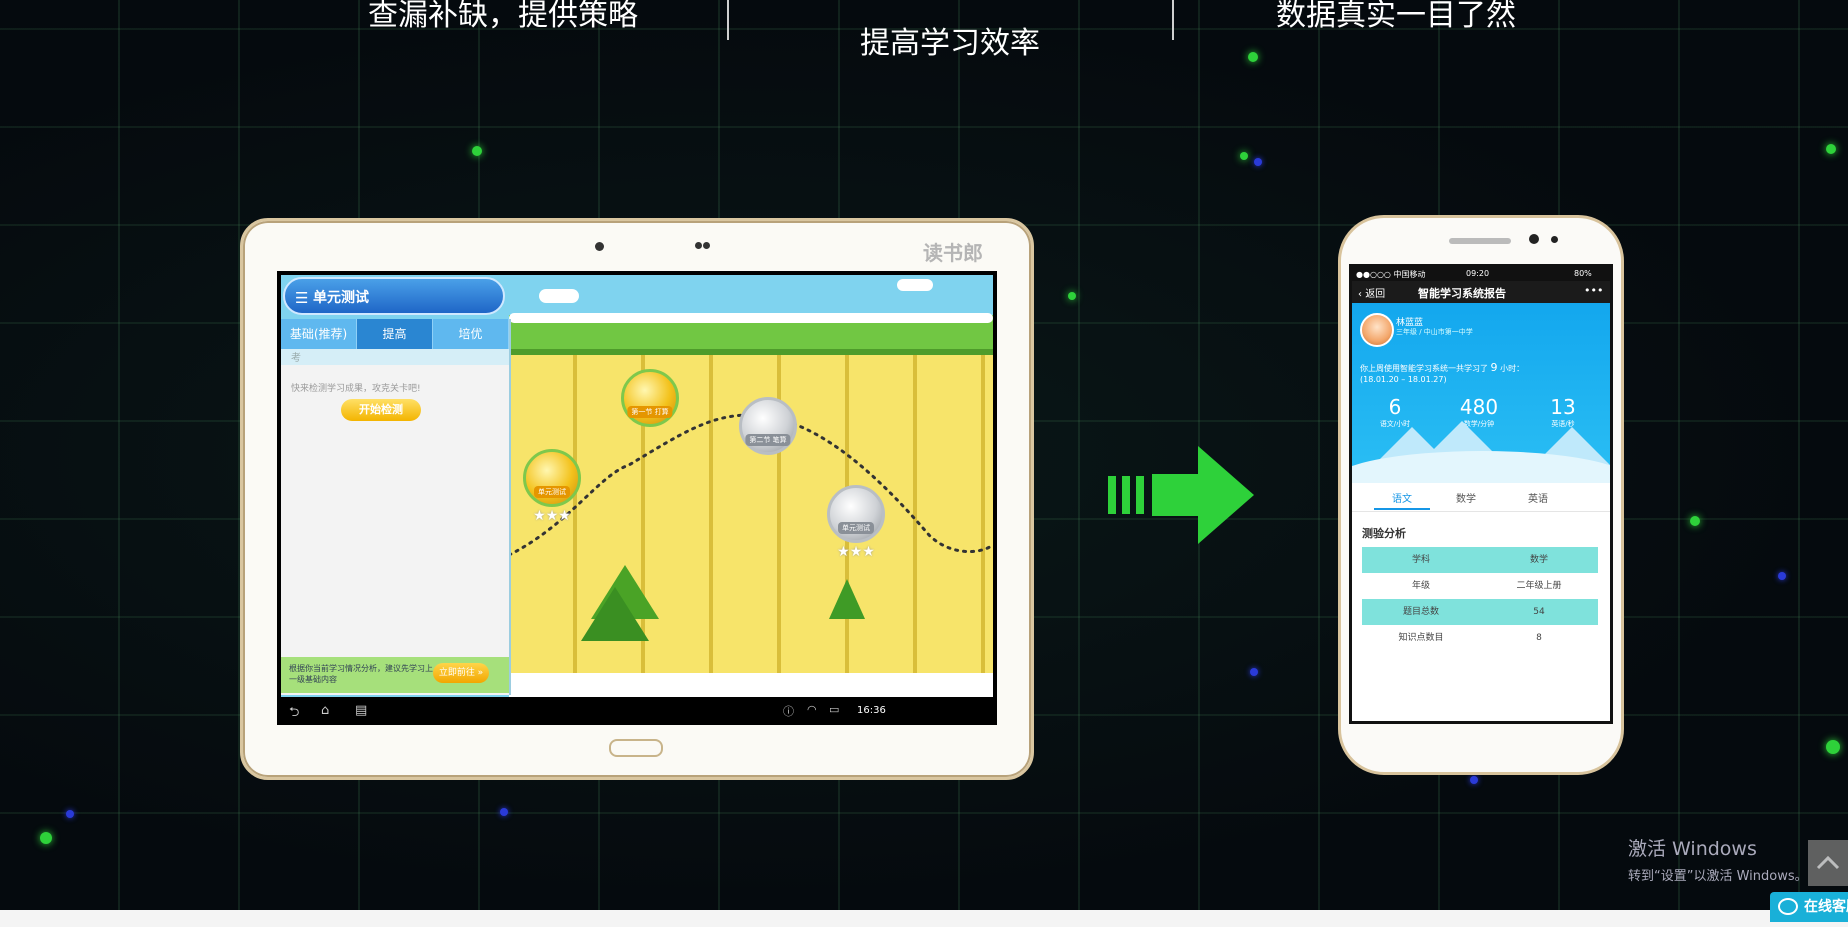 The width and height of the screenshot is (1848, 927). I want to click on headline-2: 提高学习效率, so click(950, 43).